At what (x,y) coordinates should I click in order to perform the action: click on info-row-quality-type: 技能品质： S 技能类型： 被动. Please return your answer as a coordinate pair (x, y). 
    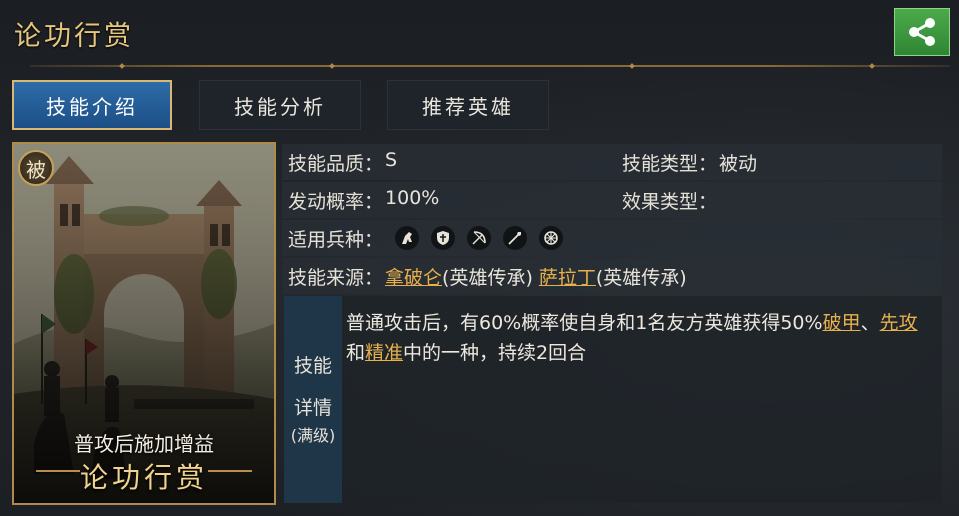
    Looking at the image, I should click on (612, 162).